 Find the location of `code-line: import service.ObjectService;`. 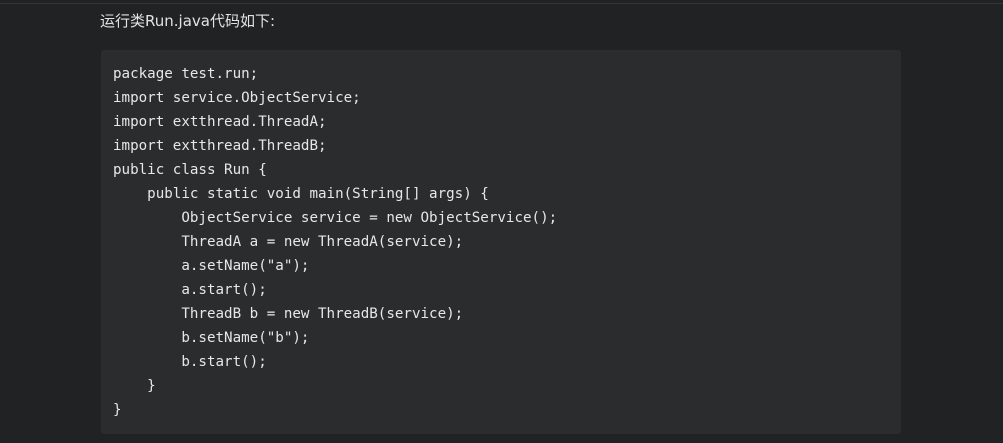

code-line: import service.ObjectService; is located at coordinates (237, 98).